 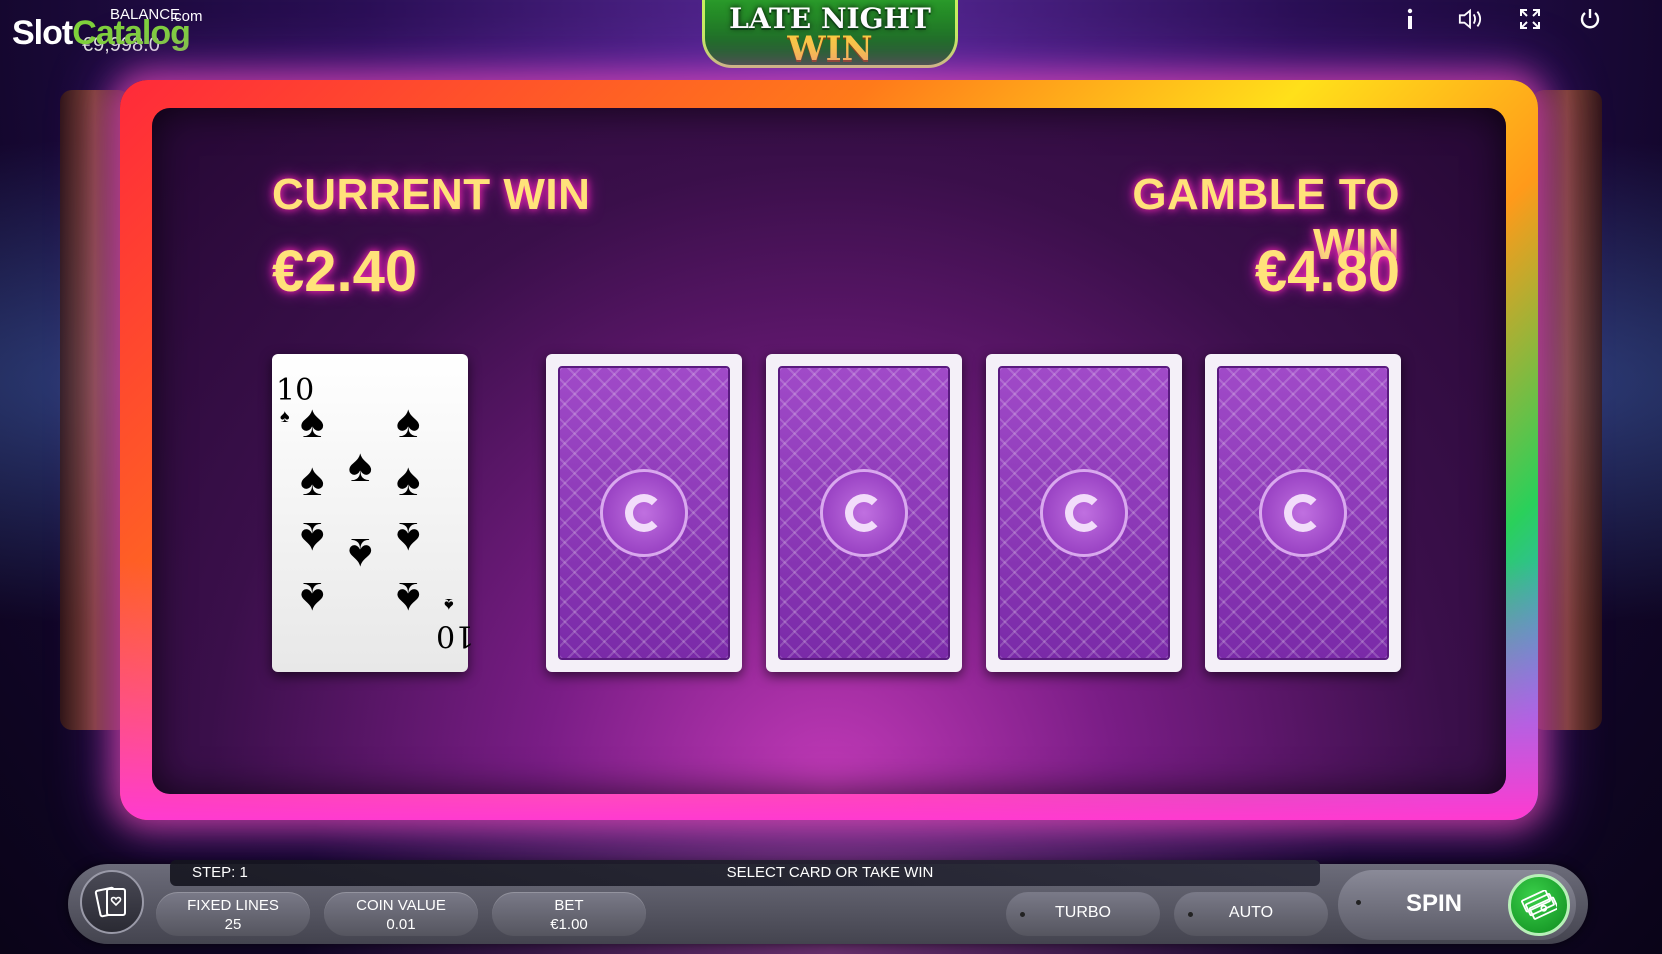 I want to click on coin-value-label: COIN VALUE, so click(x=401, y=905).